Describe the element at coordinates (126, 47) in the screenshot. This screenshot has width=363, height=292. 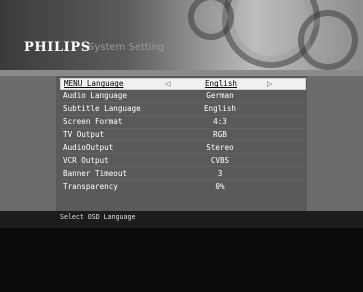
I see `page-title: System Setting` at that location.